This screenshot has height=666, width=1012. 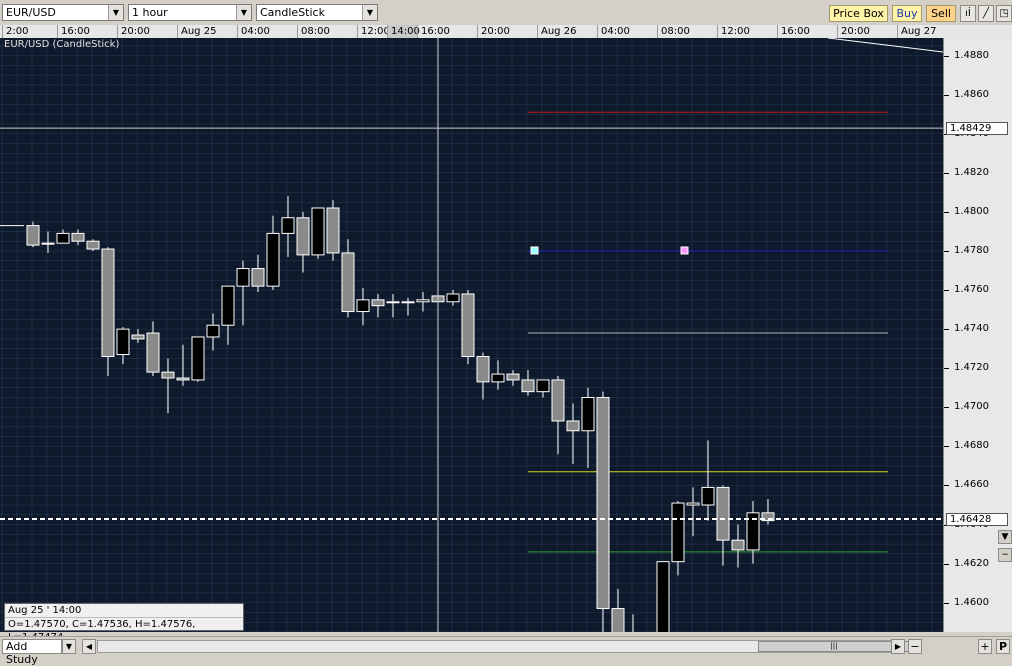 I want to click on price-tick-label: 1.4860, so click(x=971, y=94).